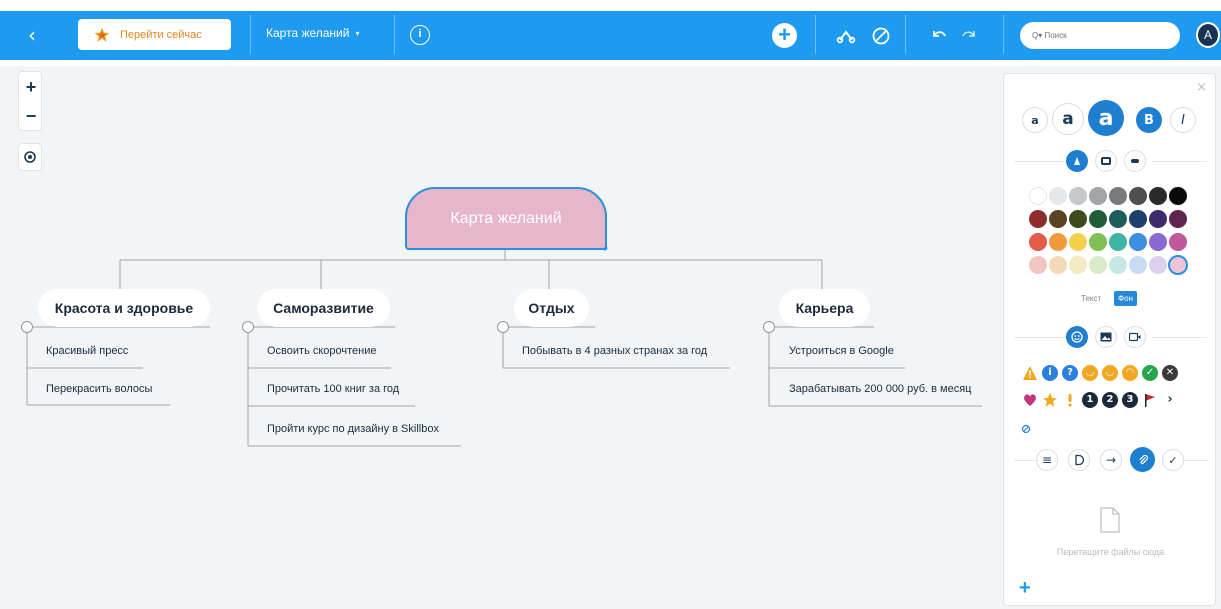  I want to click on branch-node-beauty: Красота и здоровье, so click(124, 308).